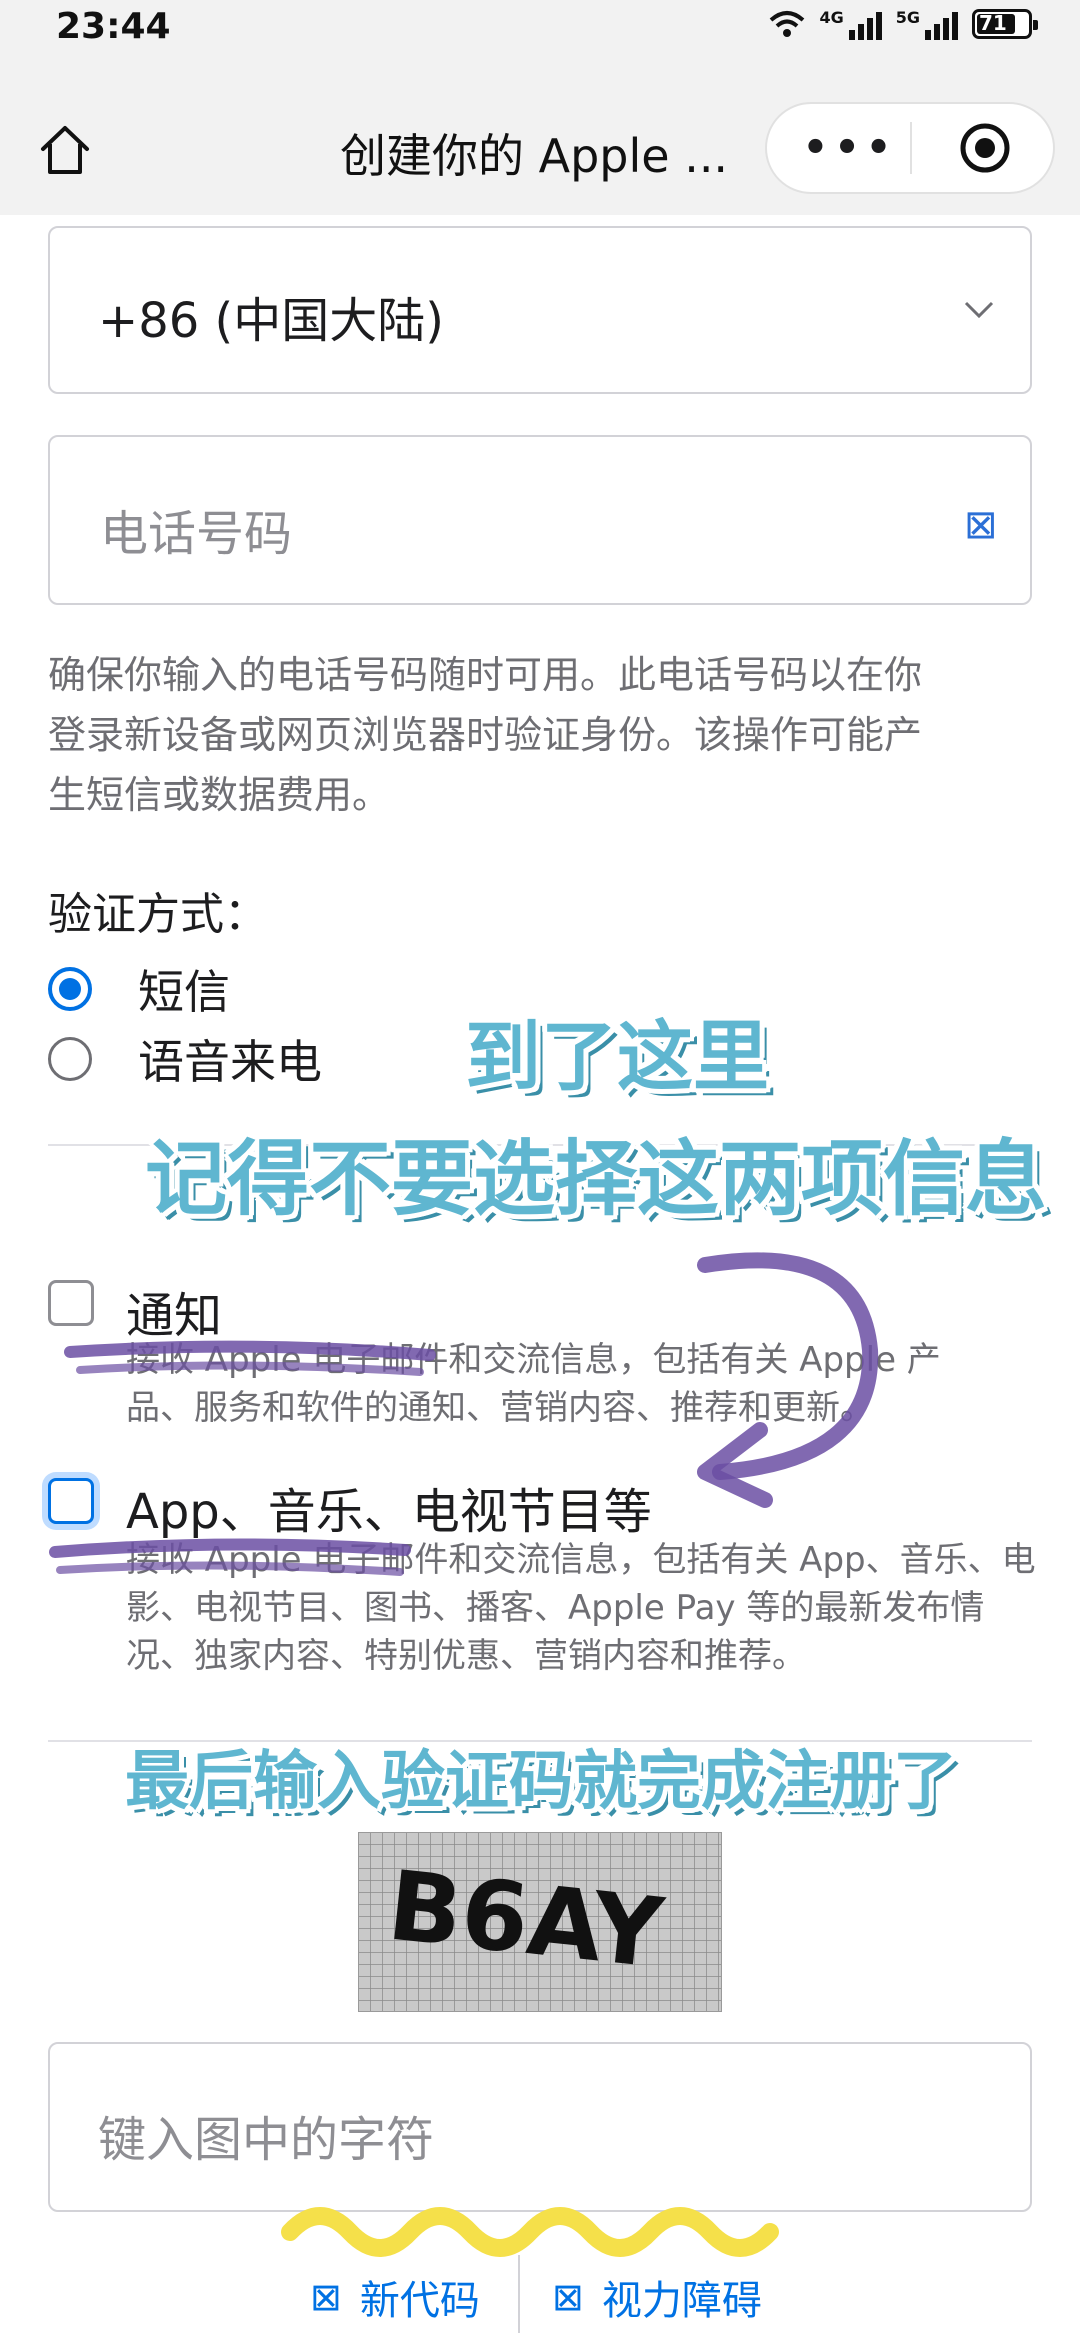 The height and width of the screenshot is (2340, 1080). What do you see at coordinates (540, 1922) in the screenshot?
I see `captcha-image: B6AY` at bounding box center [540, 1922].